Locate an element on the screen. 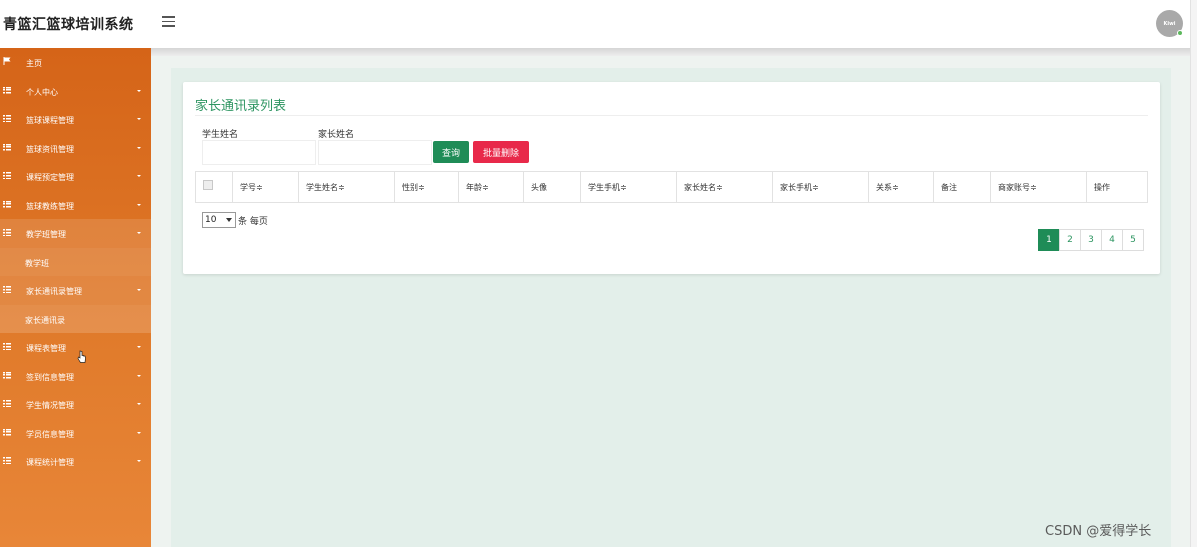 This screenshot has height=547, width=1197. student-name-input is located at coordinates (259, 152).